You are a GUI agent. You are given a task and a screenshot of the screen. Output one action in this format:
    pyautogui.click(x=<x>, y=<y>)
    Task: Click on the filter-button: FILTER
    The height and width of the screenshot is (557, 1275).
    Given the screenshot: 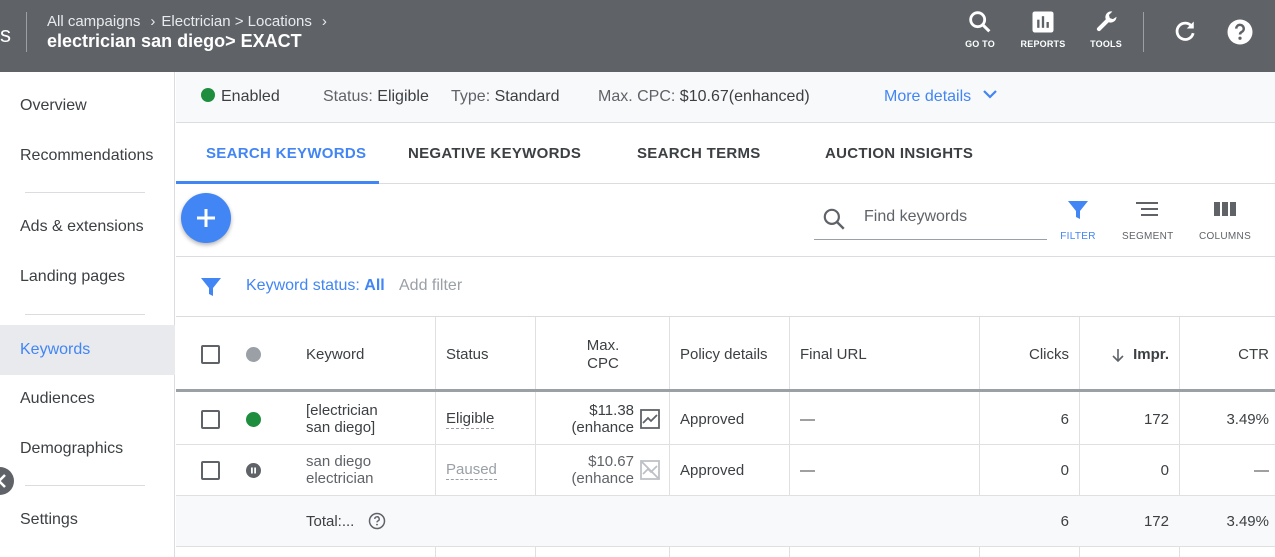 What is the action you would take?
    pyautogui.click(x=1078, y=220)
    